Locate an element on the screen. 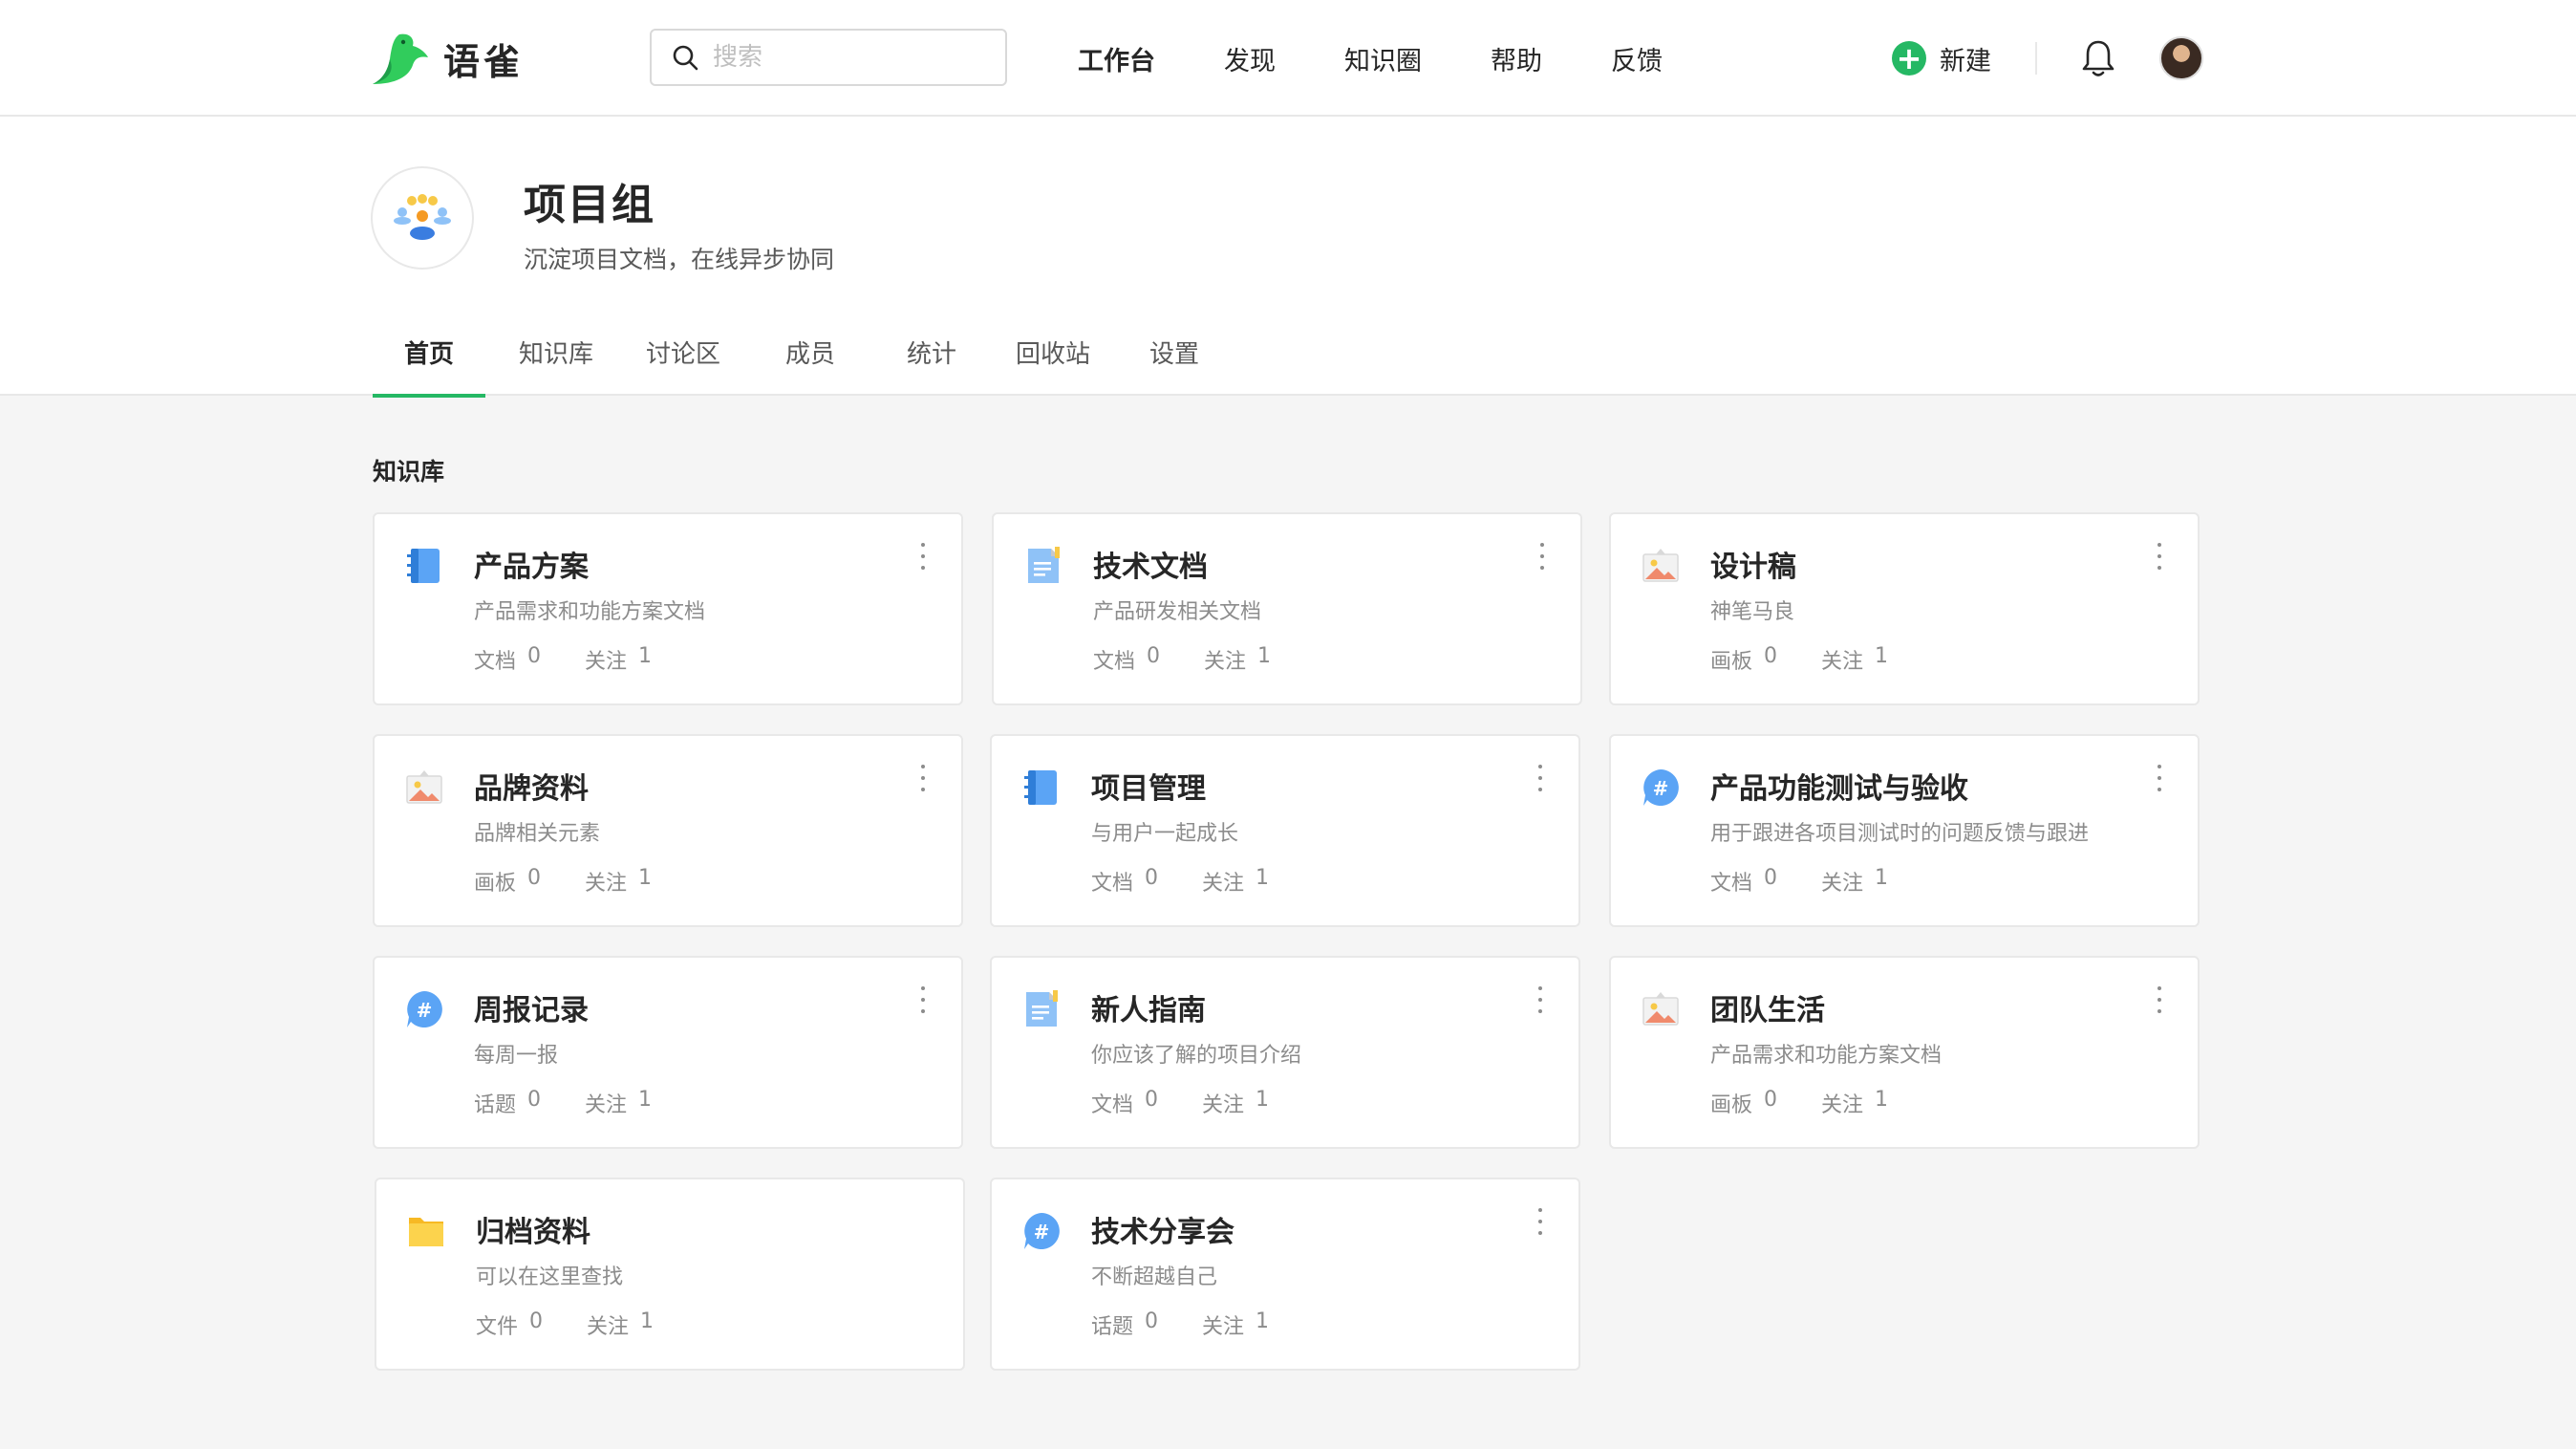  repo-title: 品牌资料 is located at coordinates (531, 786).